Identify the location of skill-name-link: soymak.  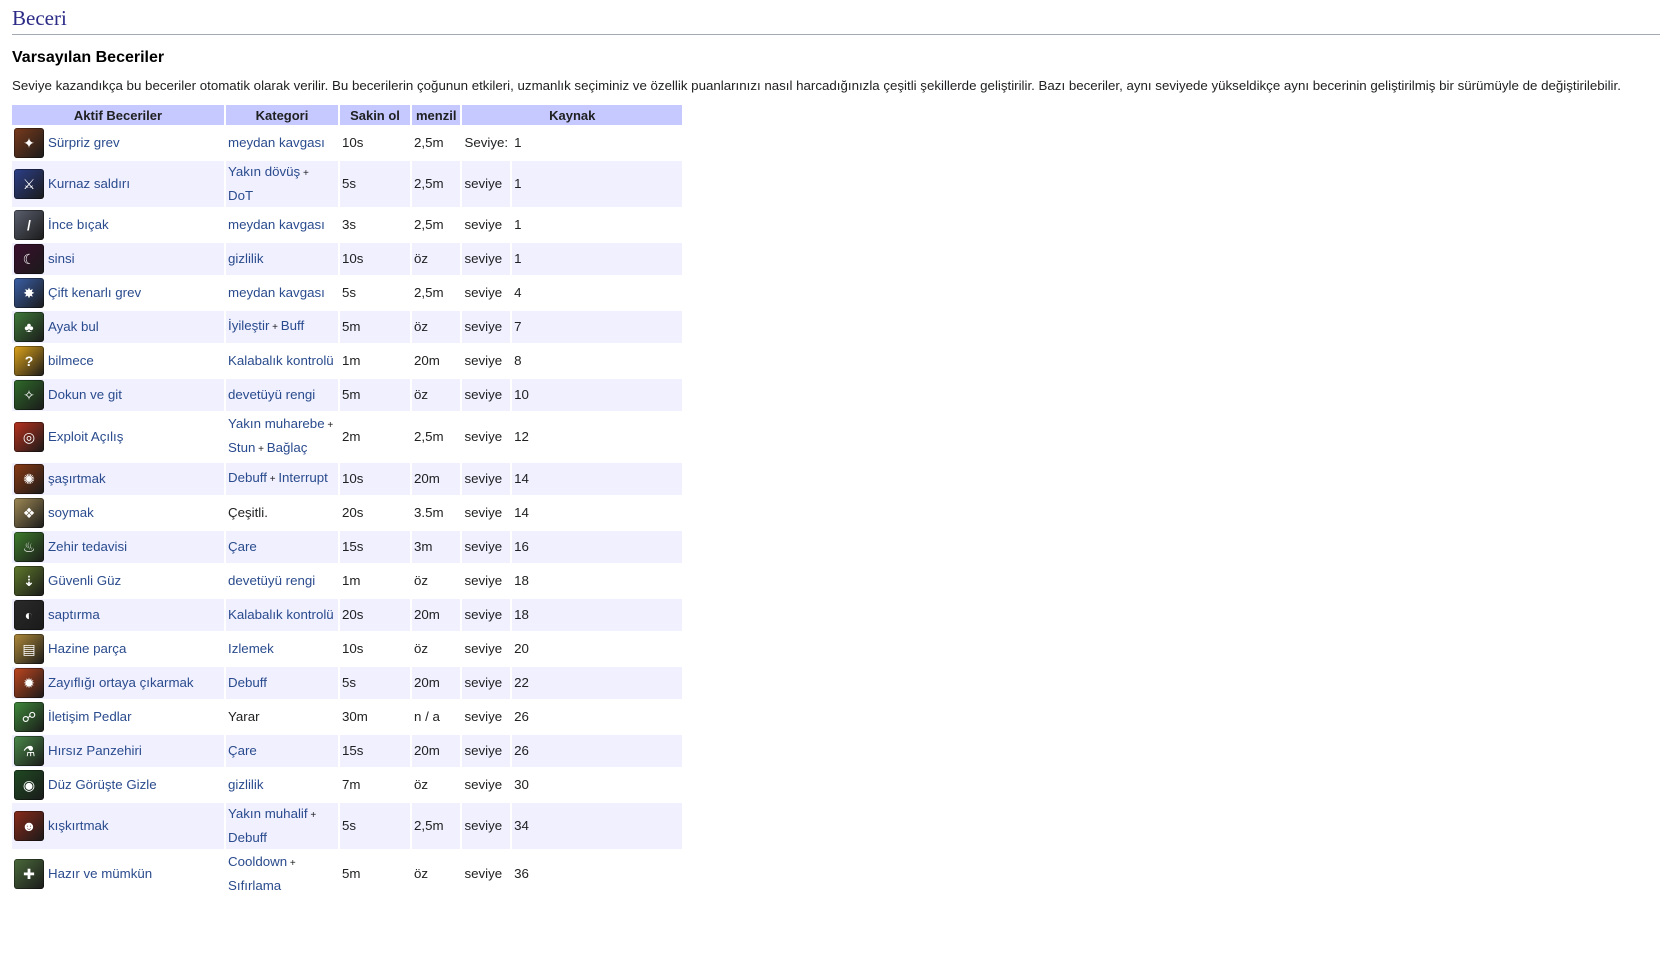
(71, 513).